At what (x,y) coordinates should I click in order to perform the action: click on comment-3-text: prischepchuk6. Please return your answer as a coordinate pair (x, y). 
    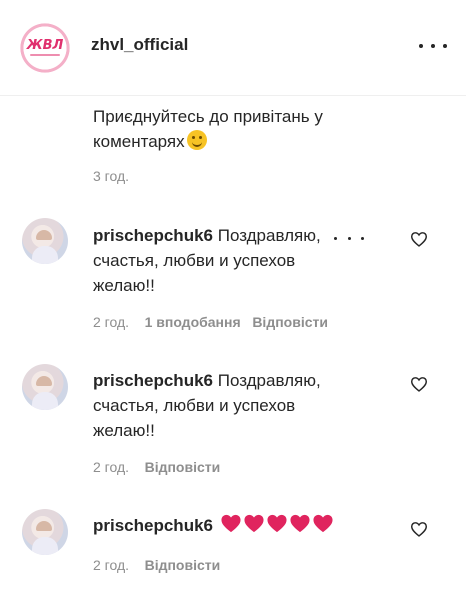
    Looking at the image, I should click on (243, 526).